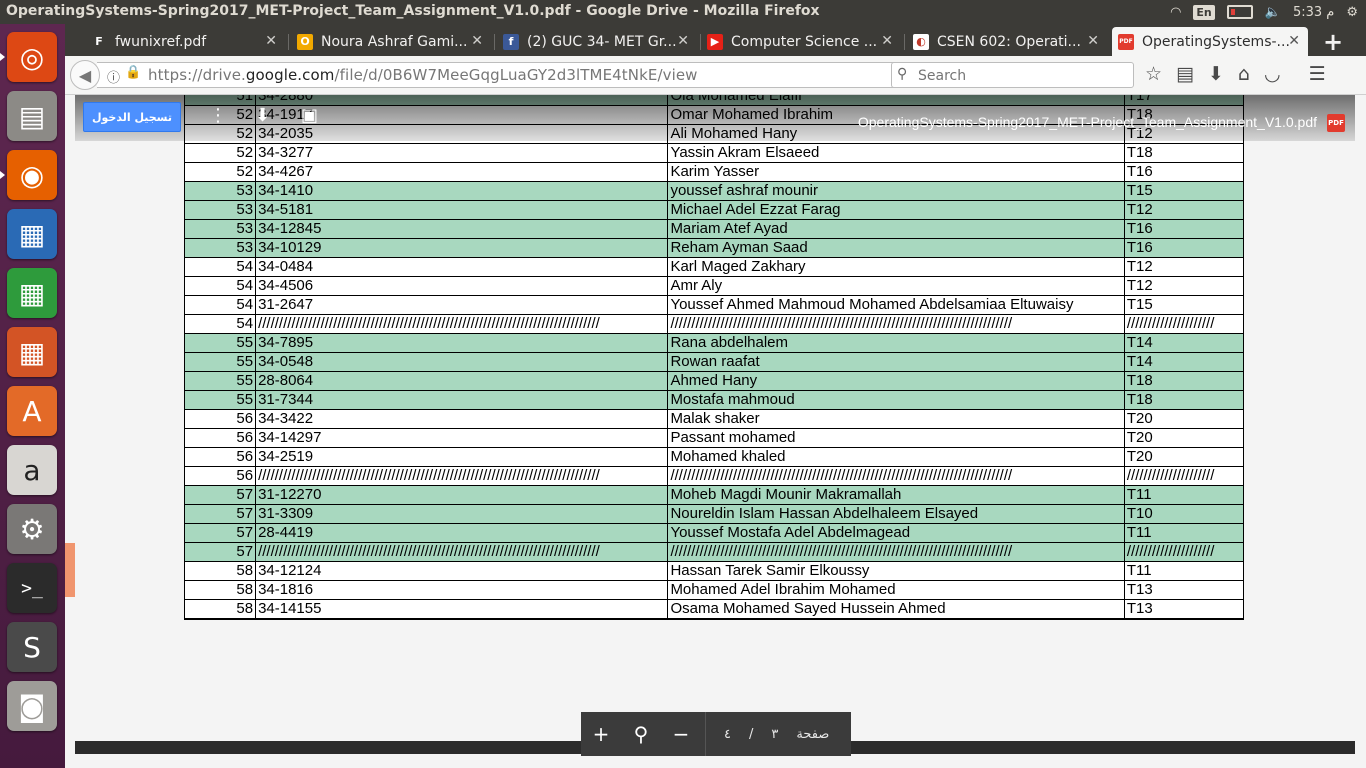 The height and width of the screenshot is (768, 1366). Describe the element at coordinates (1317, 74) in the screenshot. I see `hamburger-menu-icon: ☰` at that location.